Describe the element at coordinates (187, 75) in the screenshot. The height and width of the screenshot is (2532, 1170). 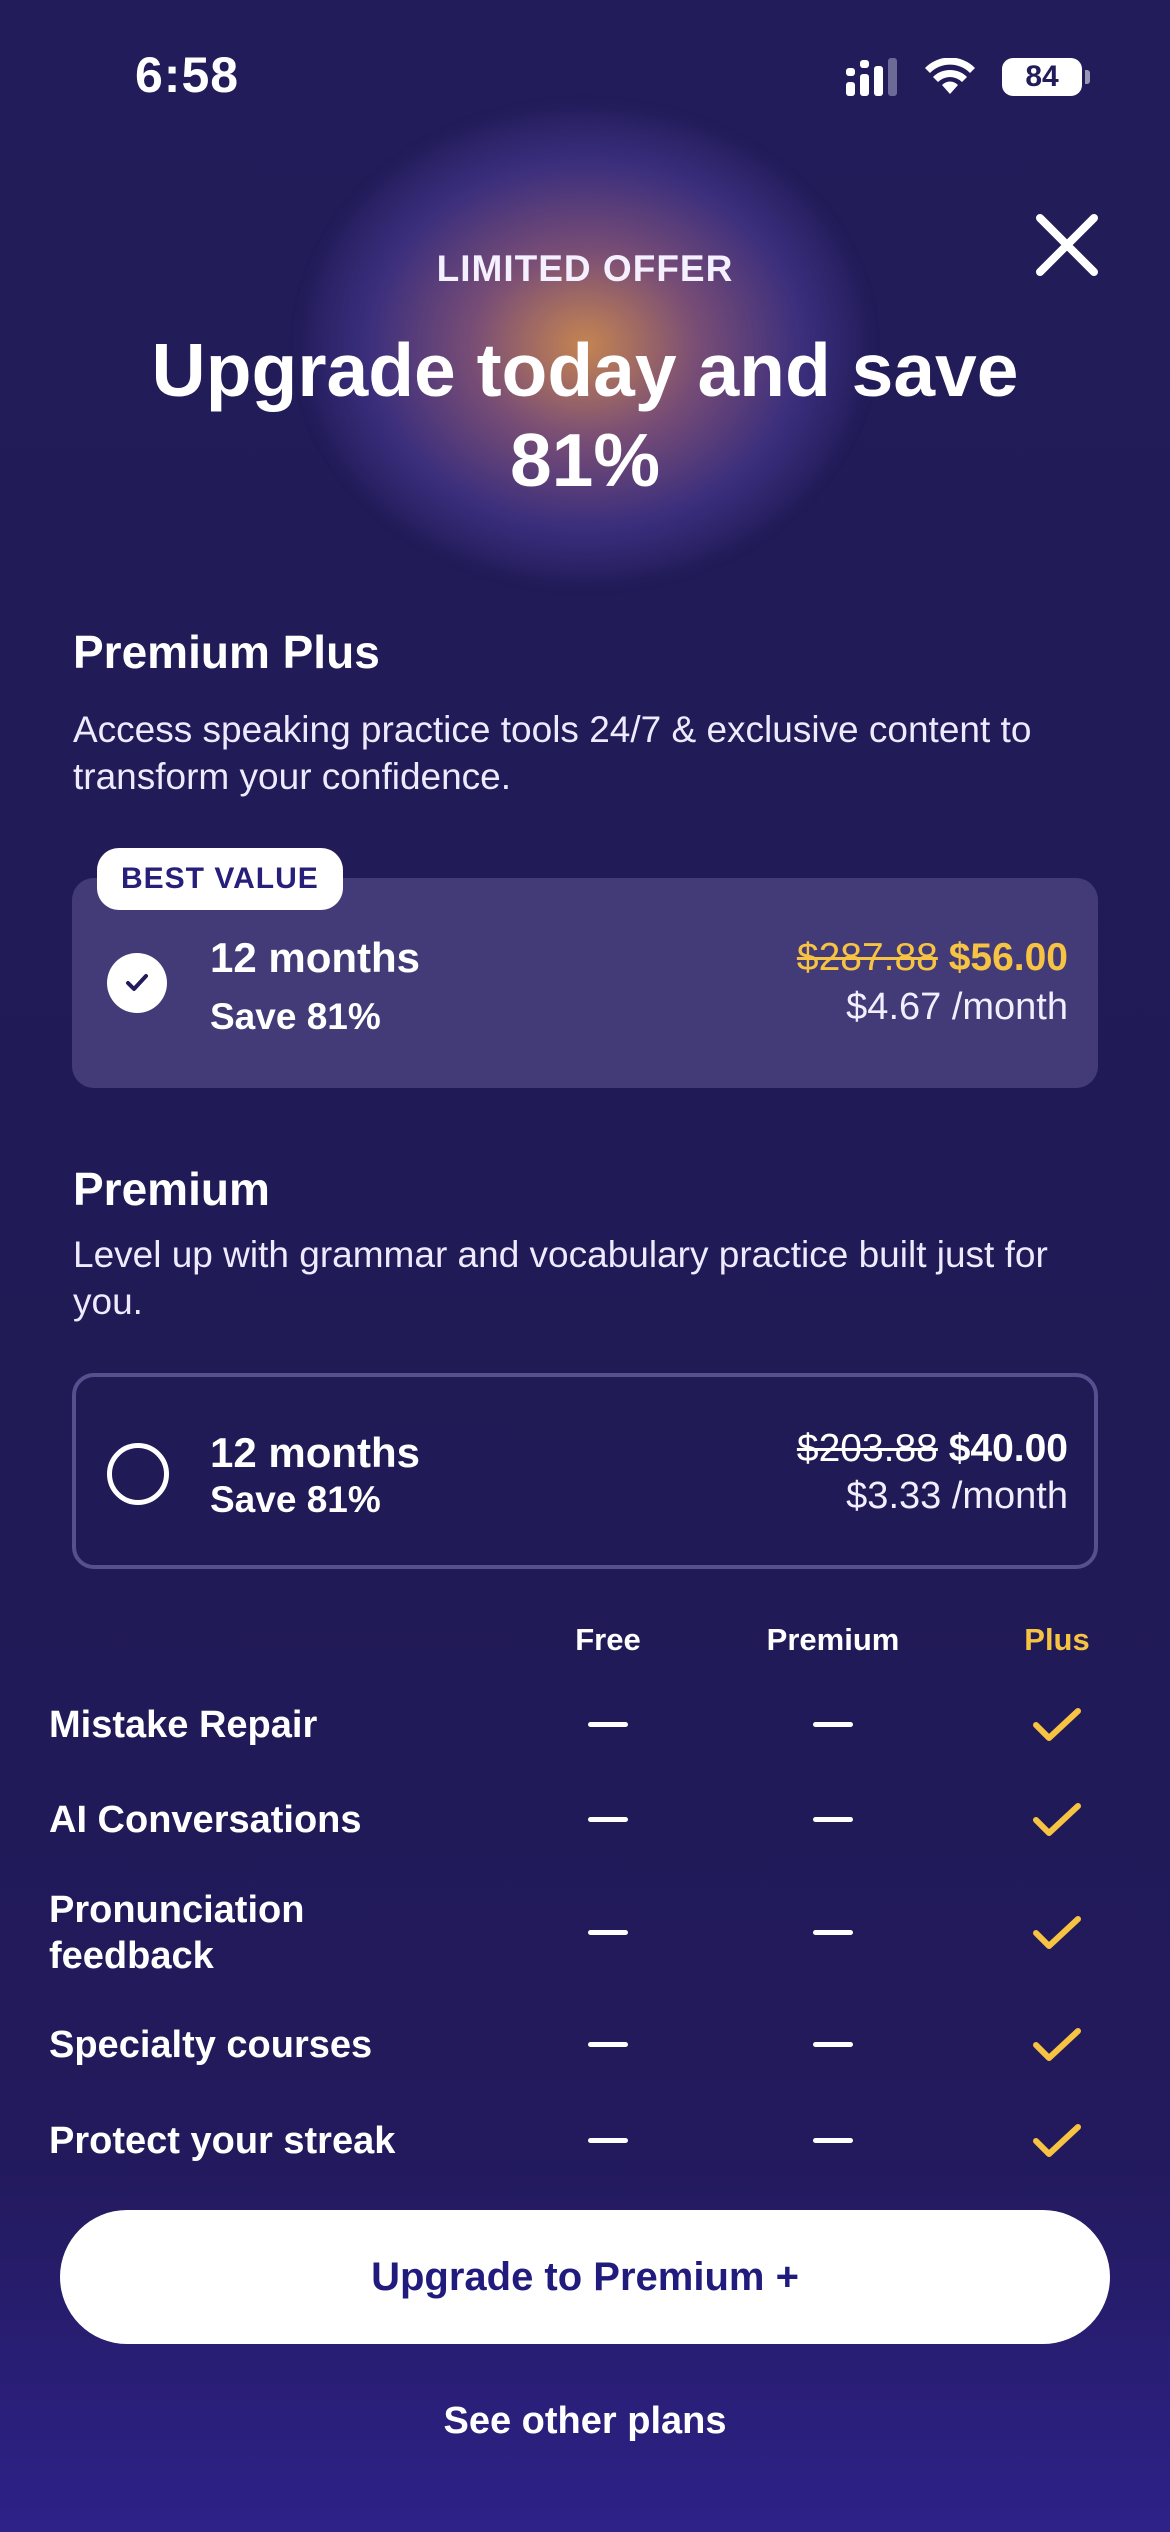
I see `status-time: 6:58` at that location.